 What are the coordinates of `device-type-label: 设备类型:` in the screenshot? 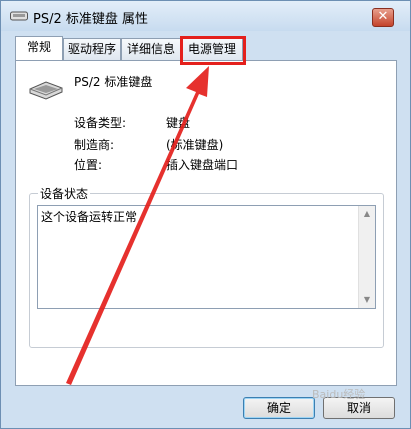 It's located at (100, 123).